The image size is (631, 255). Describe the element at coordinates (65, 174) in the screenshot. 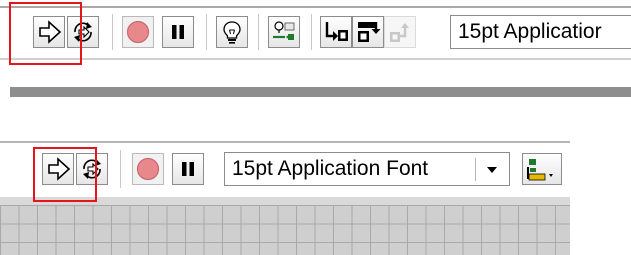

I see `highlight-box-bottom` at that location.